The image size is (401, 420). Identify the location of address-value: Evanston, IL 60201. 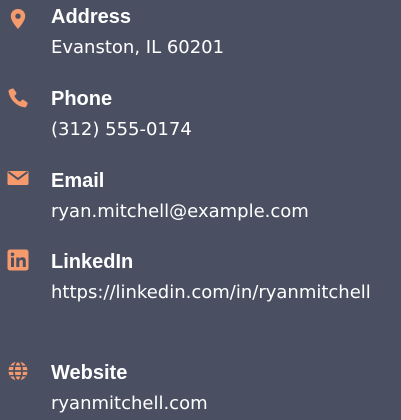
(138, 47).